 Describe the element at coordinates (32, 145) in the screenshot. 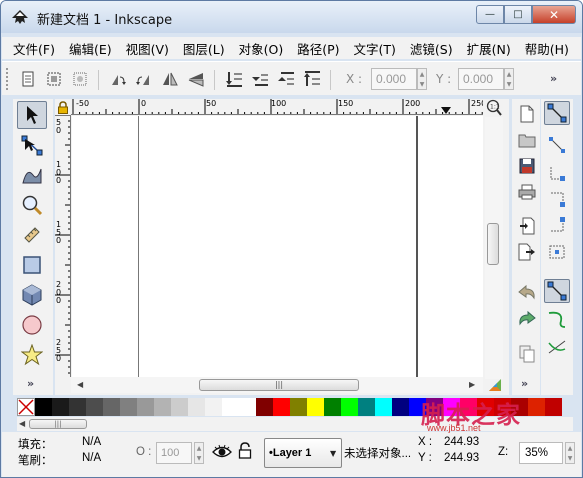

I see `node-tool-button` at that location.